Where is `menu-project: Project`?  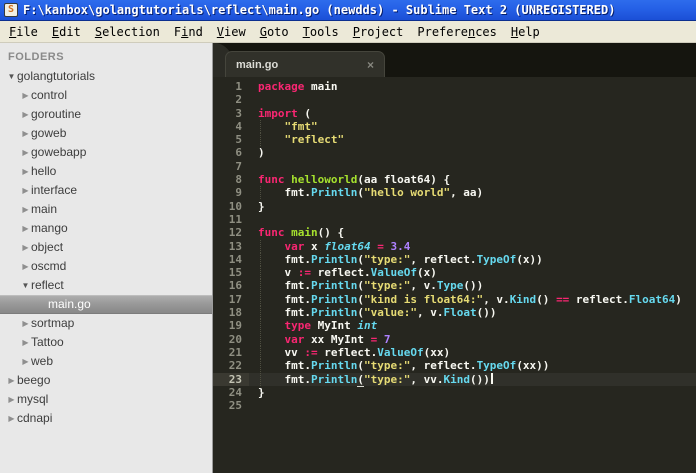 menu-project: Project is located at coordinates (378, 32).